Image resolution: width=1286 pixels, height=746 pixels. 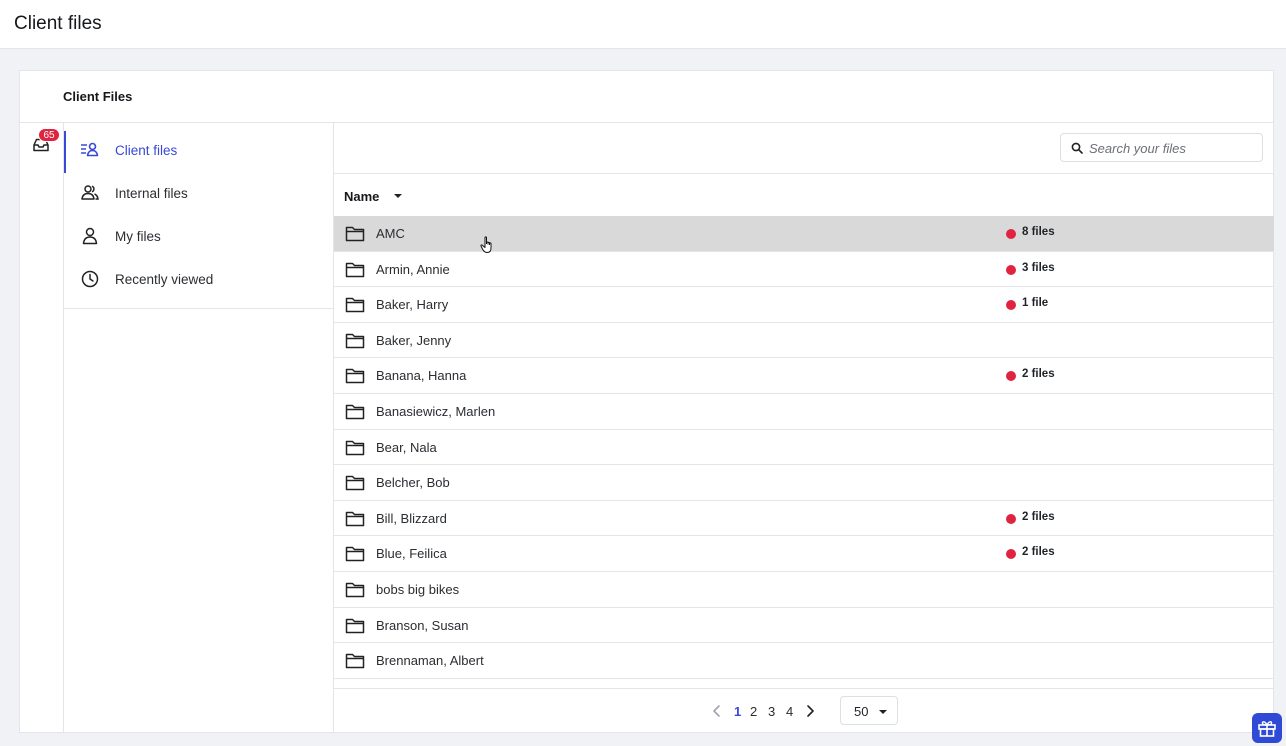 I want to click on folder-name: Brennaman, Albert, so click(x=430, y=661).